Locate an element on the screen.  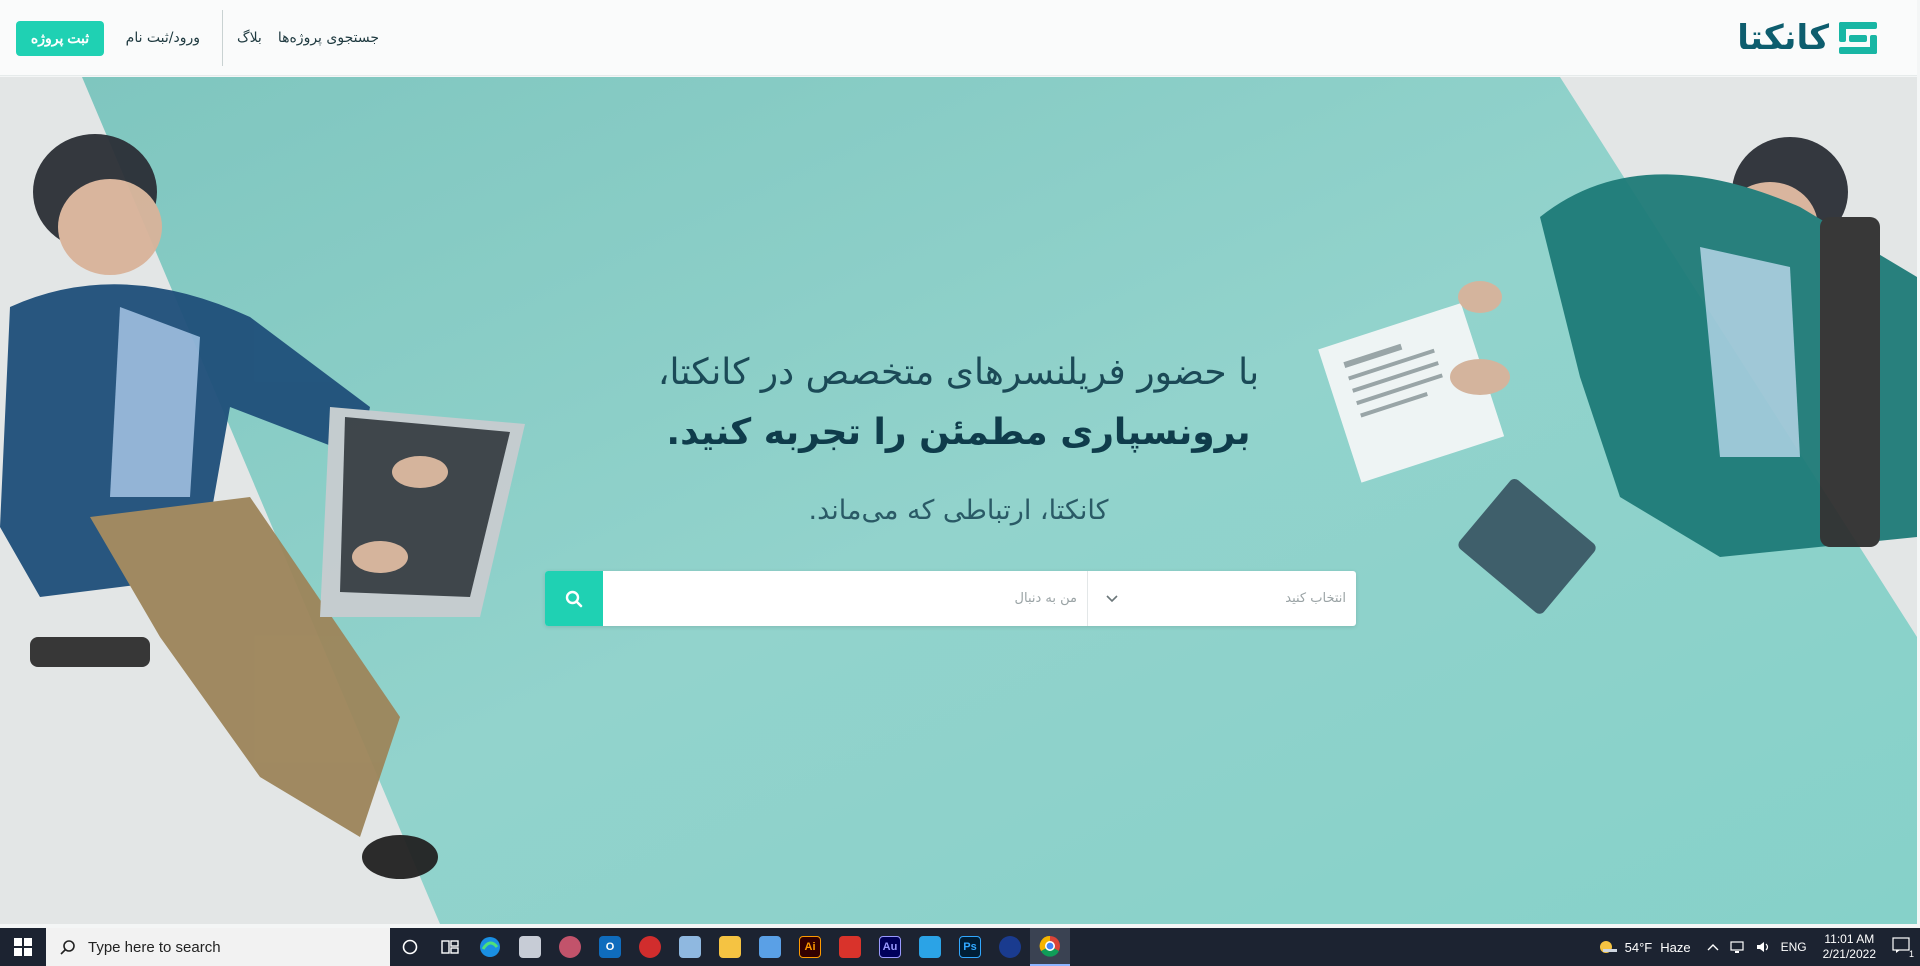
weather-widget: 54°F Haze is located at coordinates (1644, 947).